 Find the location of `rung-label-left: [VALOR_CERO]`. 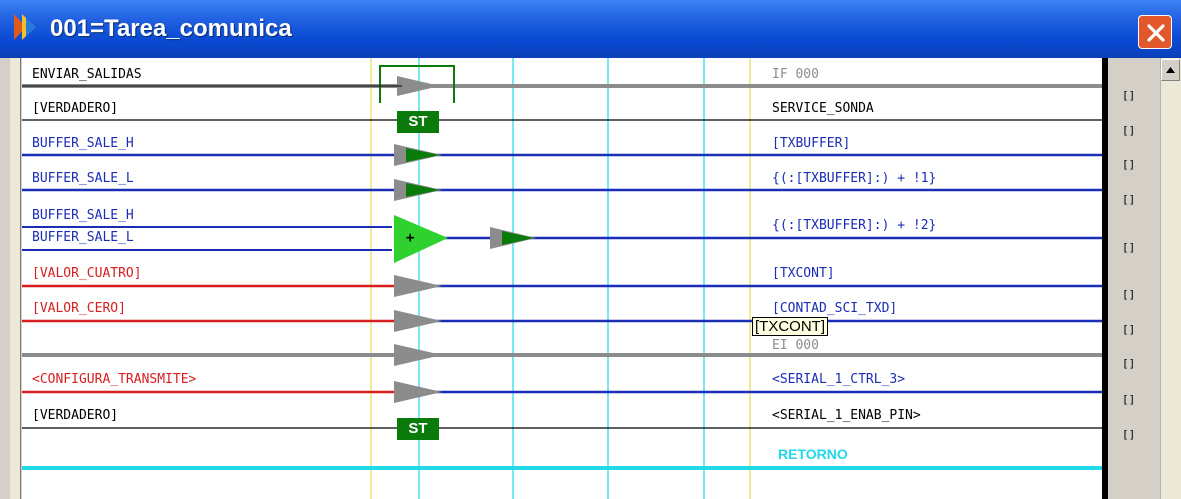

rung-label-left: [VALOR_CERO] is located at coordinates (79, 308).